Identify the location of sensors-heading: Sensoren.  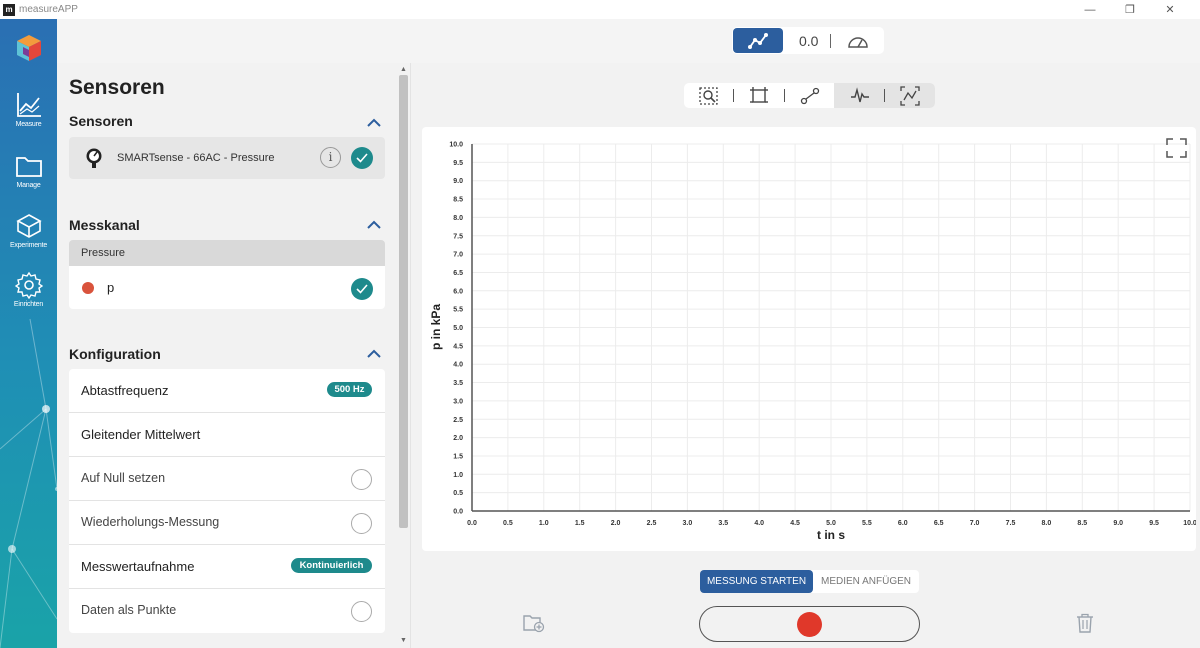
(101, 121).